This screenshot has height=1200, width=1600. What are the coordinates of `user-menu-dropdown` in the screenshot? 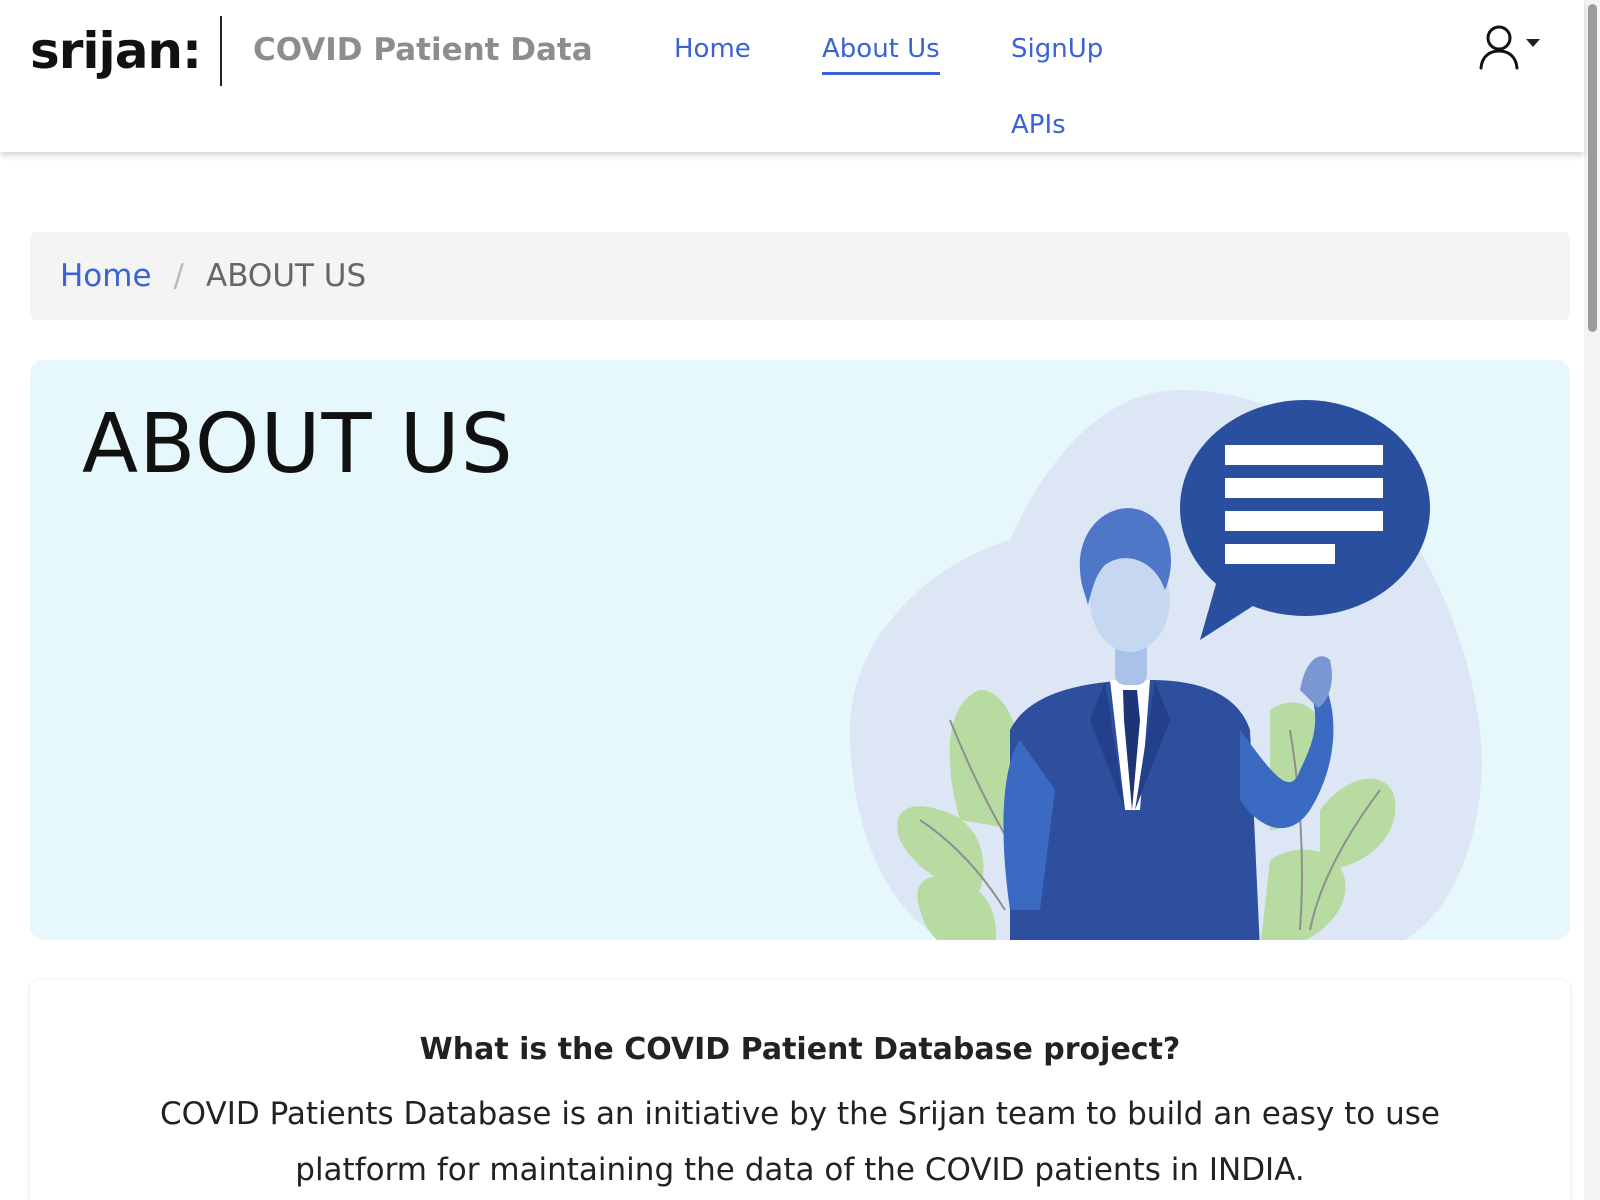 It's located at (1513, 47).